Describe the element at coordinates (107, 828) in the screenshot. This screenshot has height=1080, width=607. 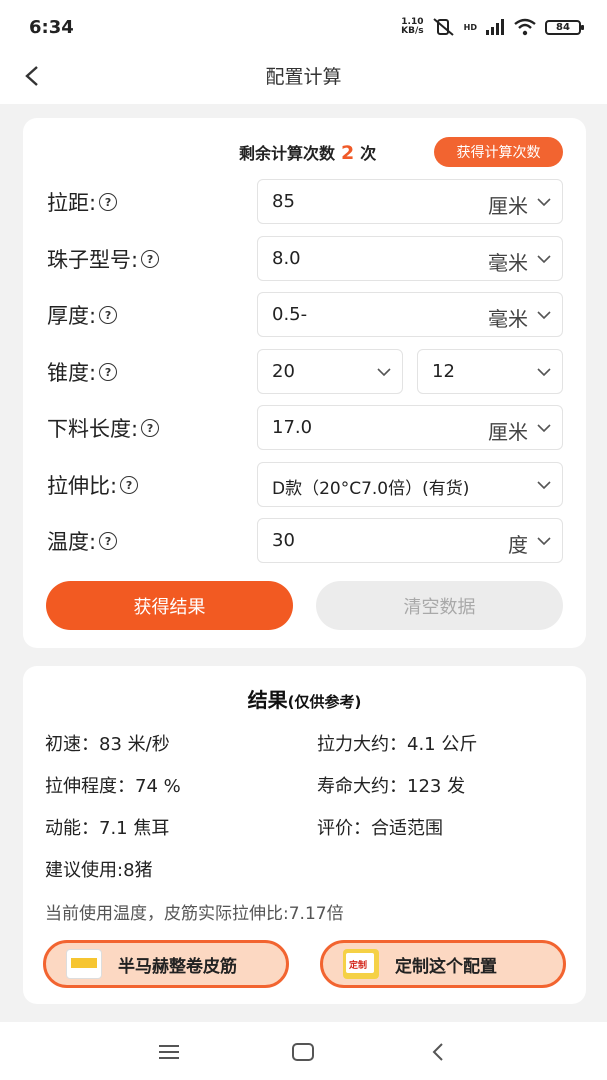
I see `kinetic-energy: 动能：7.1 焦耳` at that location.